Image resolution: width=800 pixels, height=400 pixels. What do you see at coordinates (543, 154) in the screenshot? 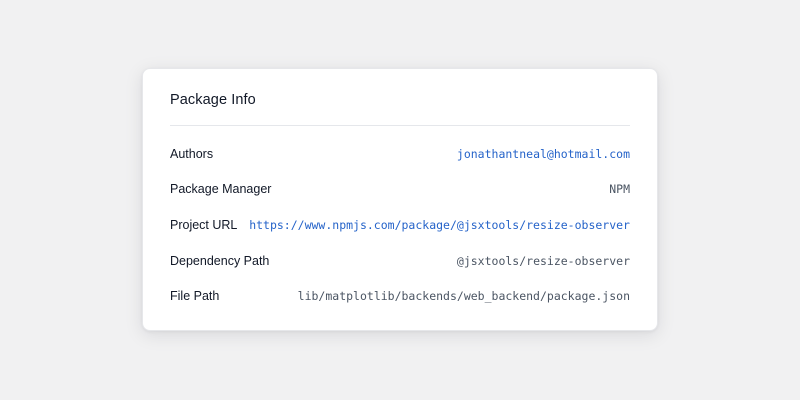
I see `authors-email-link: jonathantneal@hotmail.com` at bounding box center [543, 154].